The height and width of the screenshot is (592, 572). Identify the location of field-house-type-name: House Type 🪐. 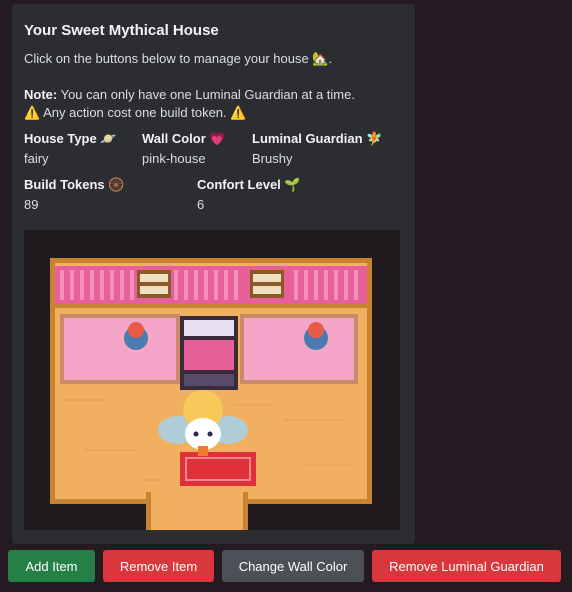
(70, 139).